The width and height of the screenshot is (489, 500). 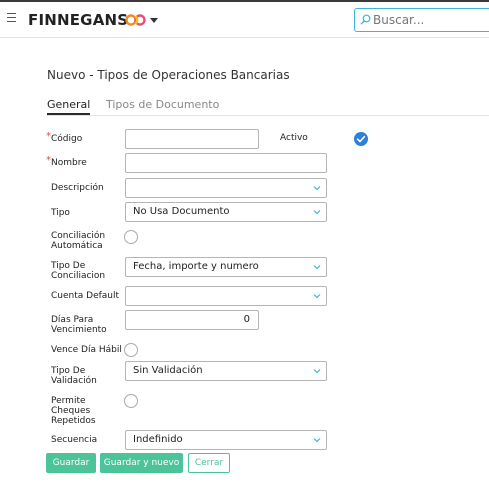 What do you see at coordinates (154, 20) in the screenshot?
I see `brand-dropdown-caret-icon` at bounding box center [154, 20].